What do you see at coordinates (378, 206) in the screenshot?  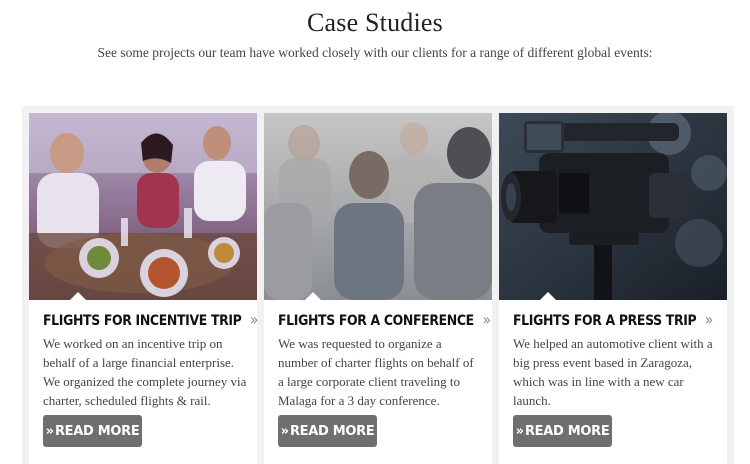 I see `conference-audience-photo` at bounding box center [378, 206].